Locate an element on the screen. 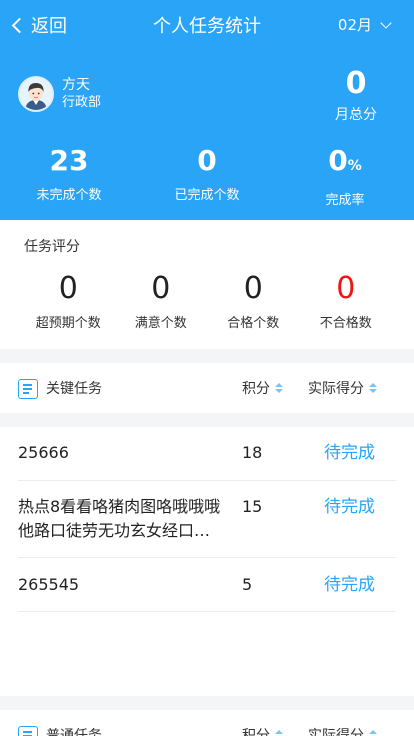 The height and width of the screenshot is (736, 414). eval-unqualified: 0 不合格数 is located at coordinates (346, 301).